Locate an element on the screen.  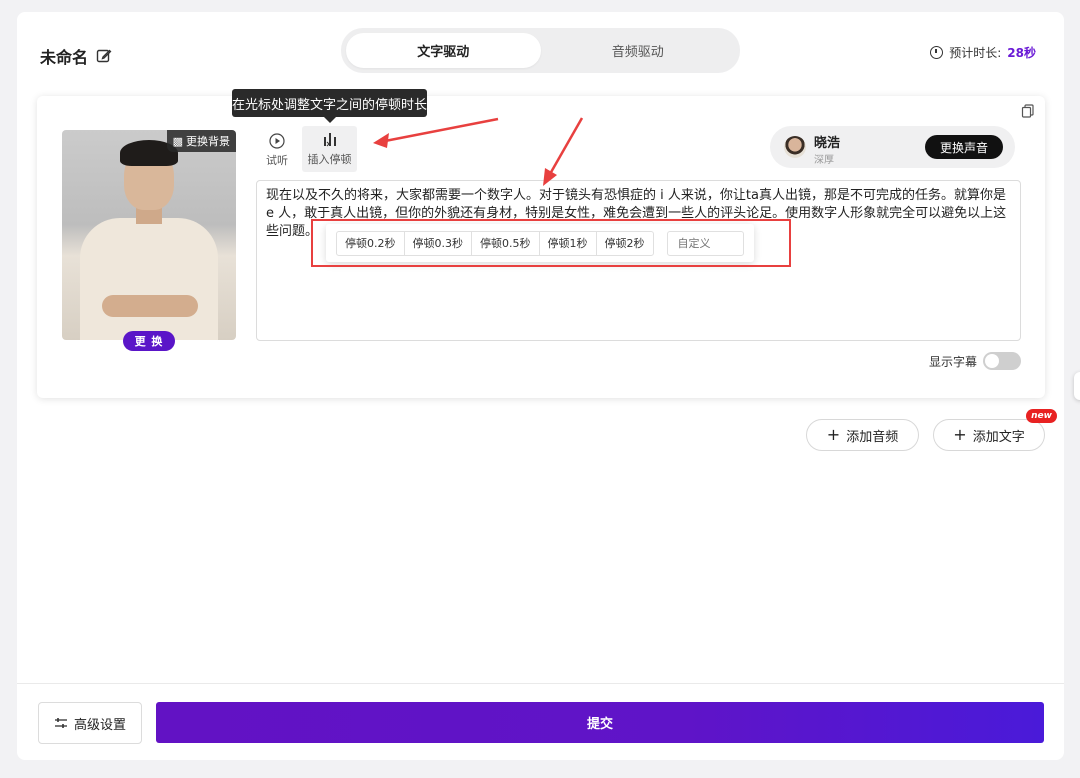
add-audio-label: 添加音频 is located at coordinates (872, 437).